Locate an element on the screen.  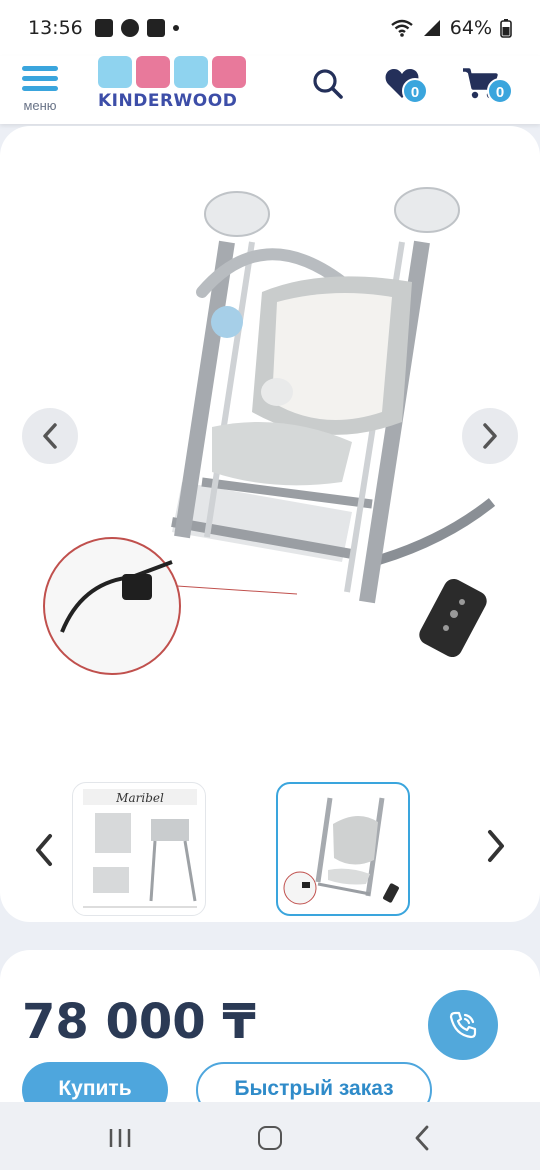
home-icon is located at coordinates (270, 1138).